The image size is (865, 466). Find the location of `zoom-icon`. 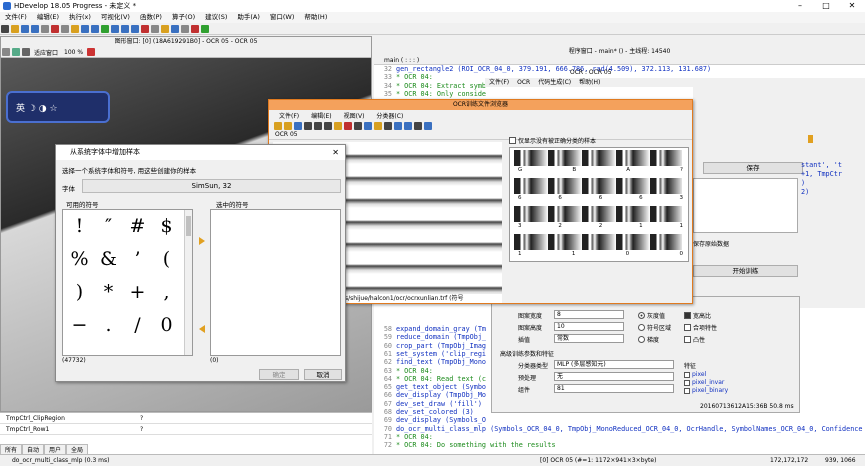

zoom-icon is located at coordinates (6, 52).